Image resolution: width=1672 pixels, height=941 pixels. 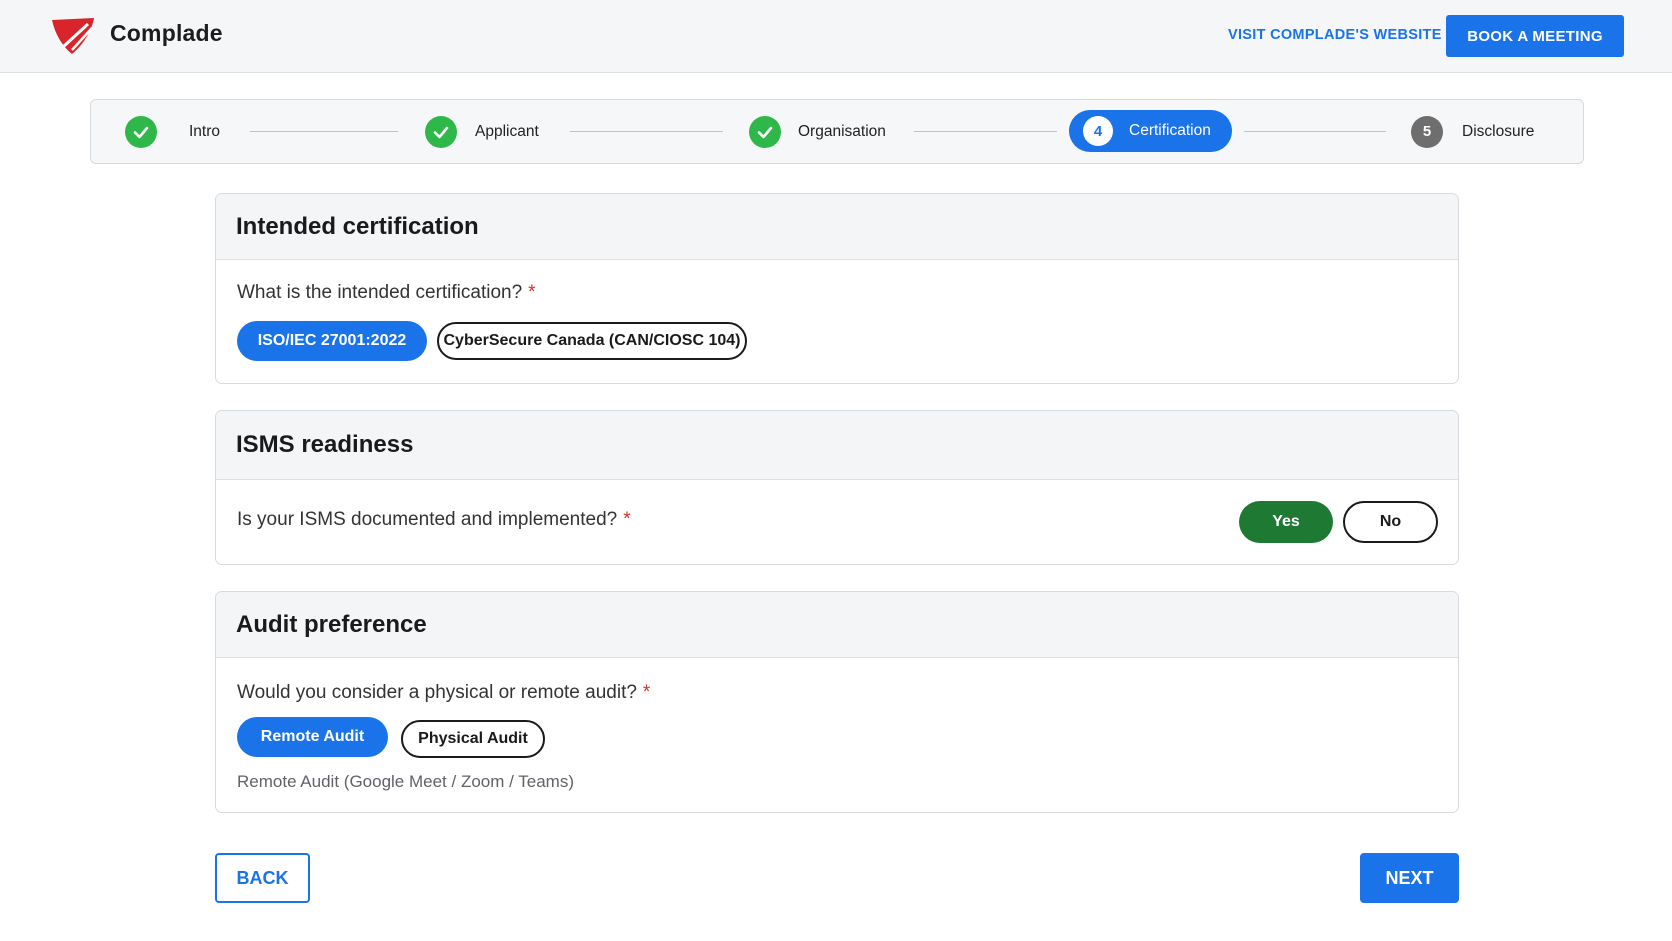 I want to click on step-organisation: Organisation, so click(x=817, y=131).